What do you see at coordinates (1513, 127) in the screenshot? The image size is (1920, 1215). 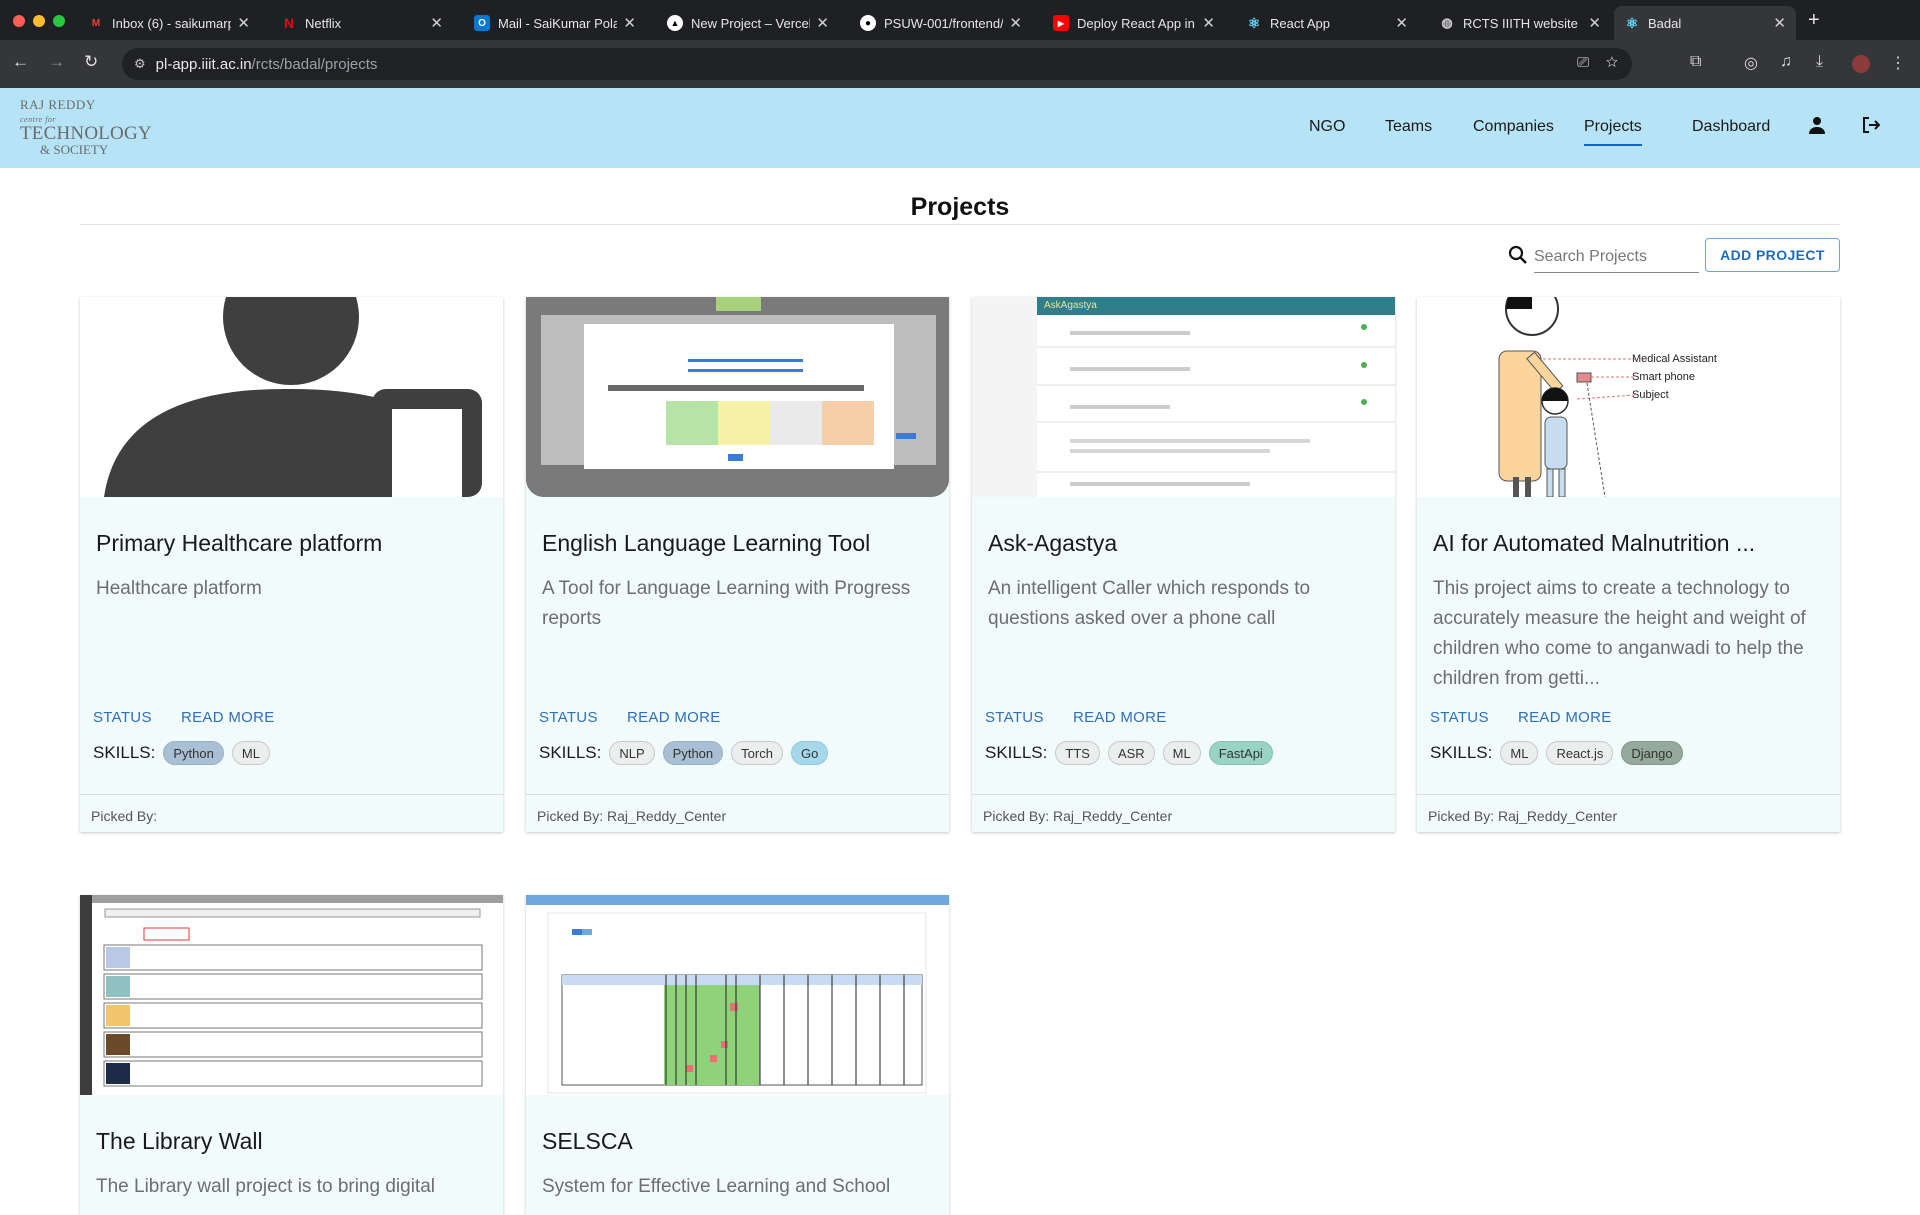 I see `nav-companies: Companies` at bounding box center [1513, 127].